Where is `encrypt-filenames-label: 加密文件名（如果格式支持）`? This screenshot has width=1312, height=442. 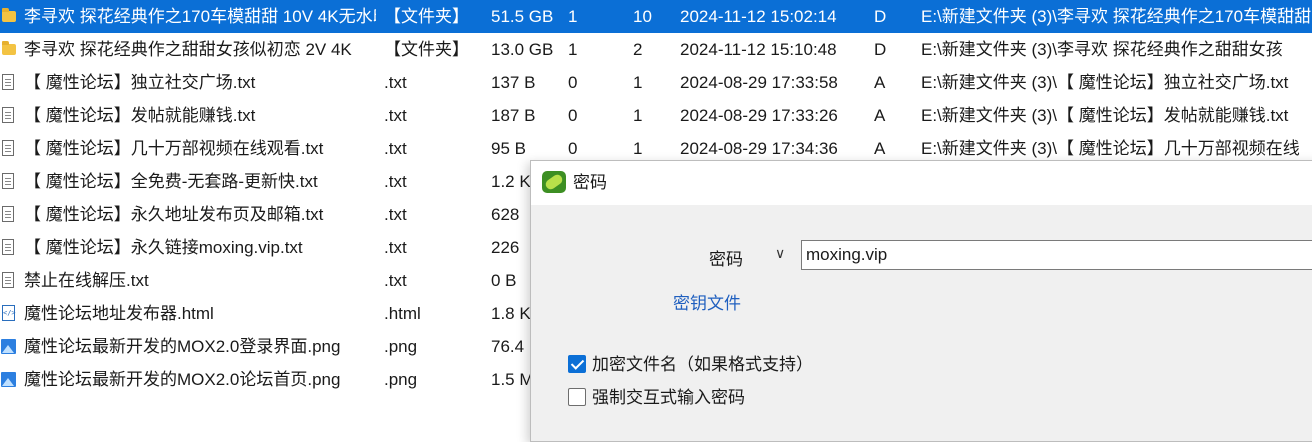 encrypt-filenames-label: 加密文件名（如果格式支持） is located at coordinates (702, 364).